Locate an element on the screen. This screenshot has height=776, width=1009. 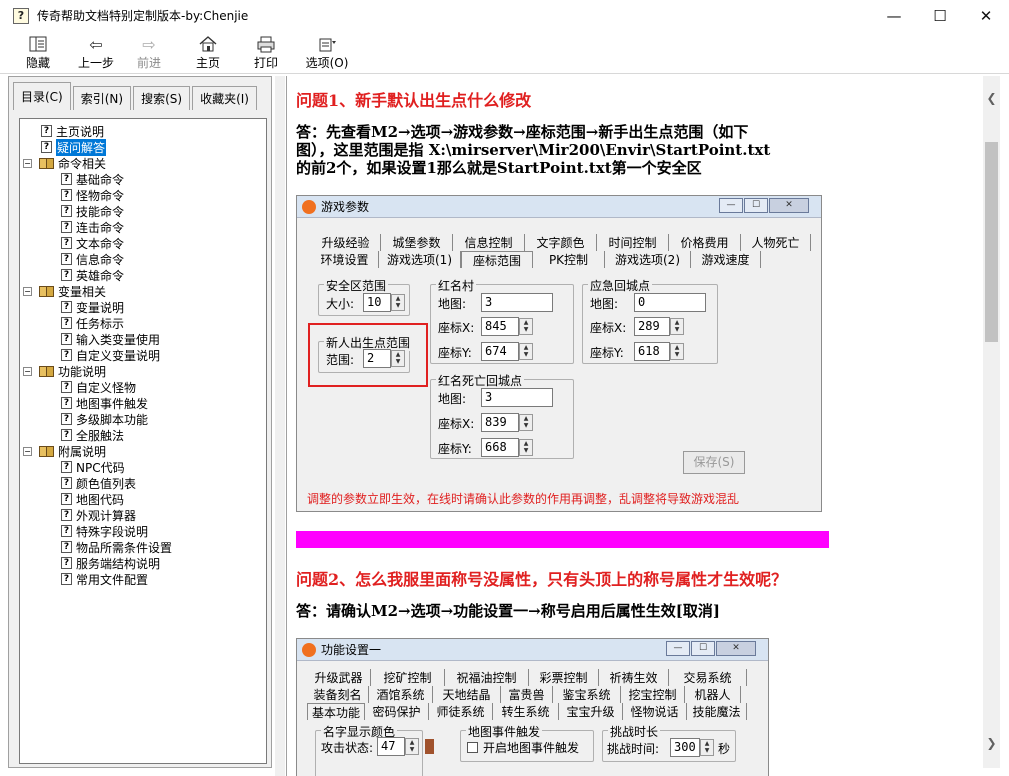
function-tab: 祝福油控制 is located at coordinates (487, 677).